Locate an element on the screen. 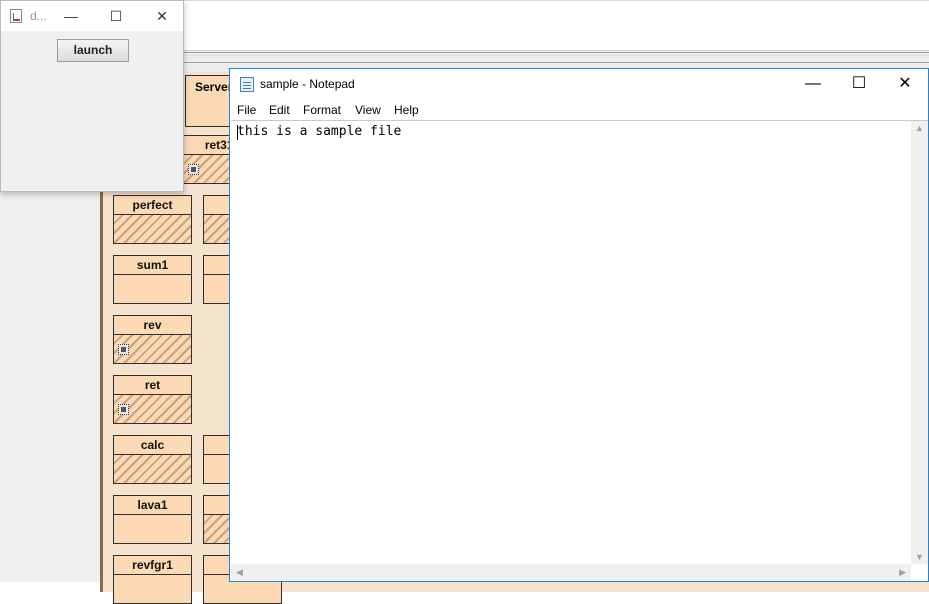 The image size is (929, 604). scroll-right-icon: ▶ is located at coordinates (902, 572).